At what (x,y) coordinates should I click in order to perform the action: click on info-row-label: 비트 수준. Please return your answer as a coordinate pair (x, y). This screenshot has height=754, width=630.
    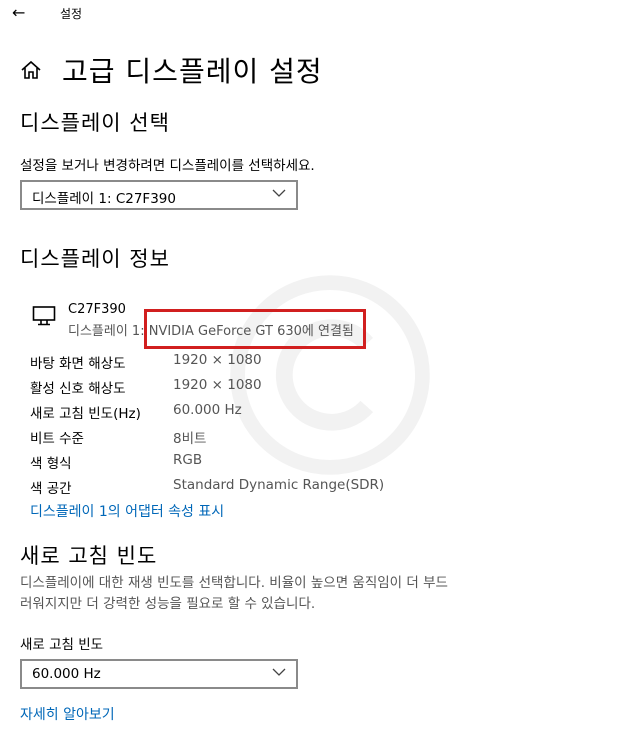
    Looking at the image, I should click on (57, 439).